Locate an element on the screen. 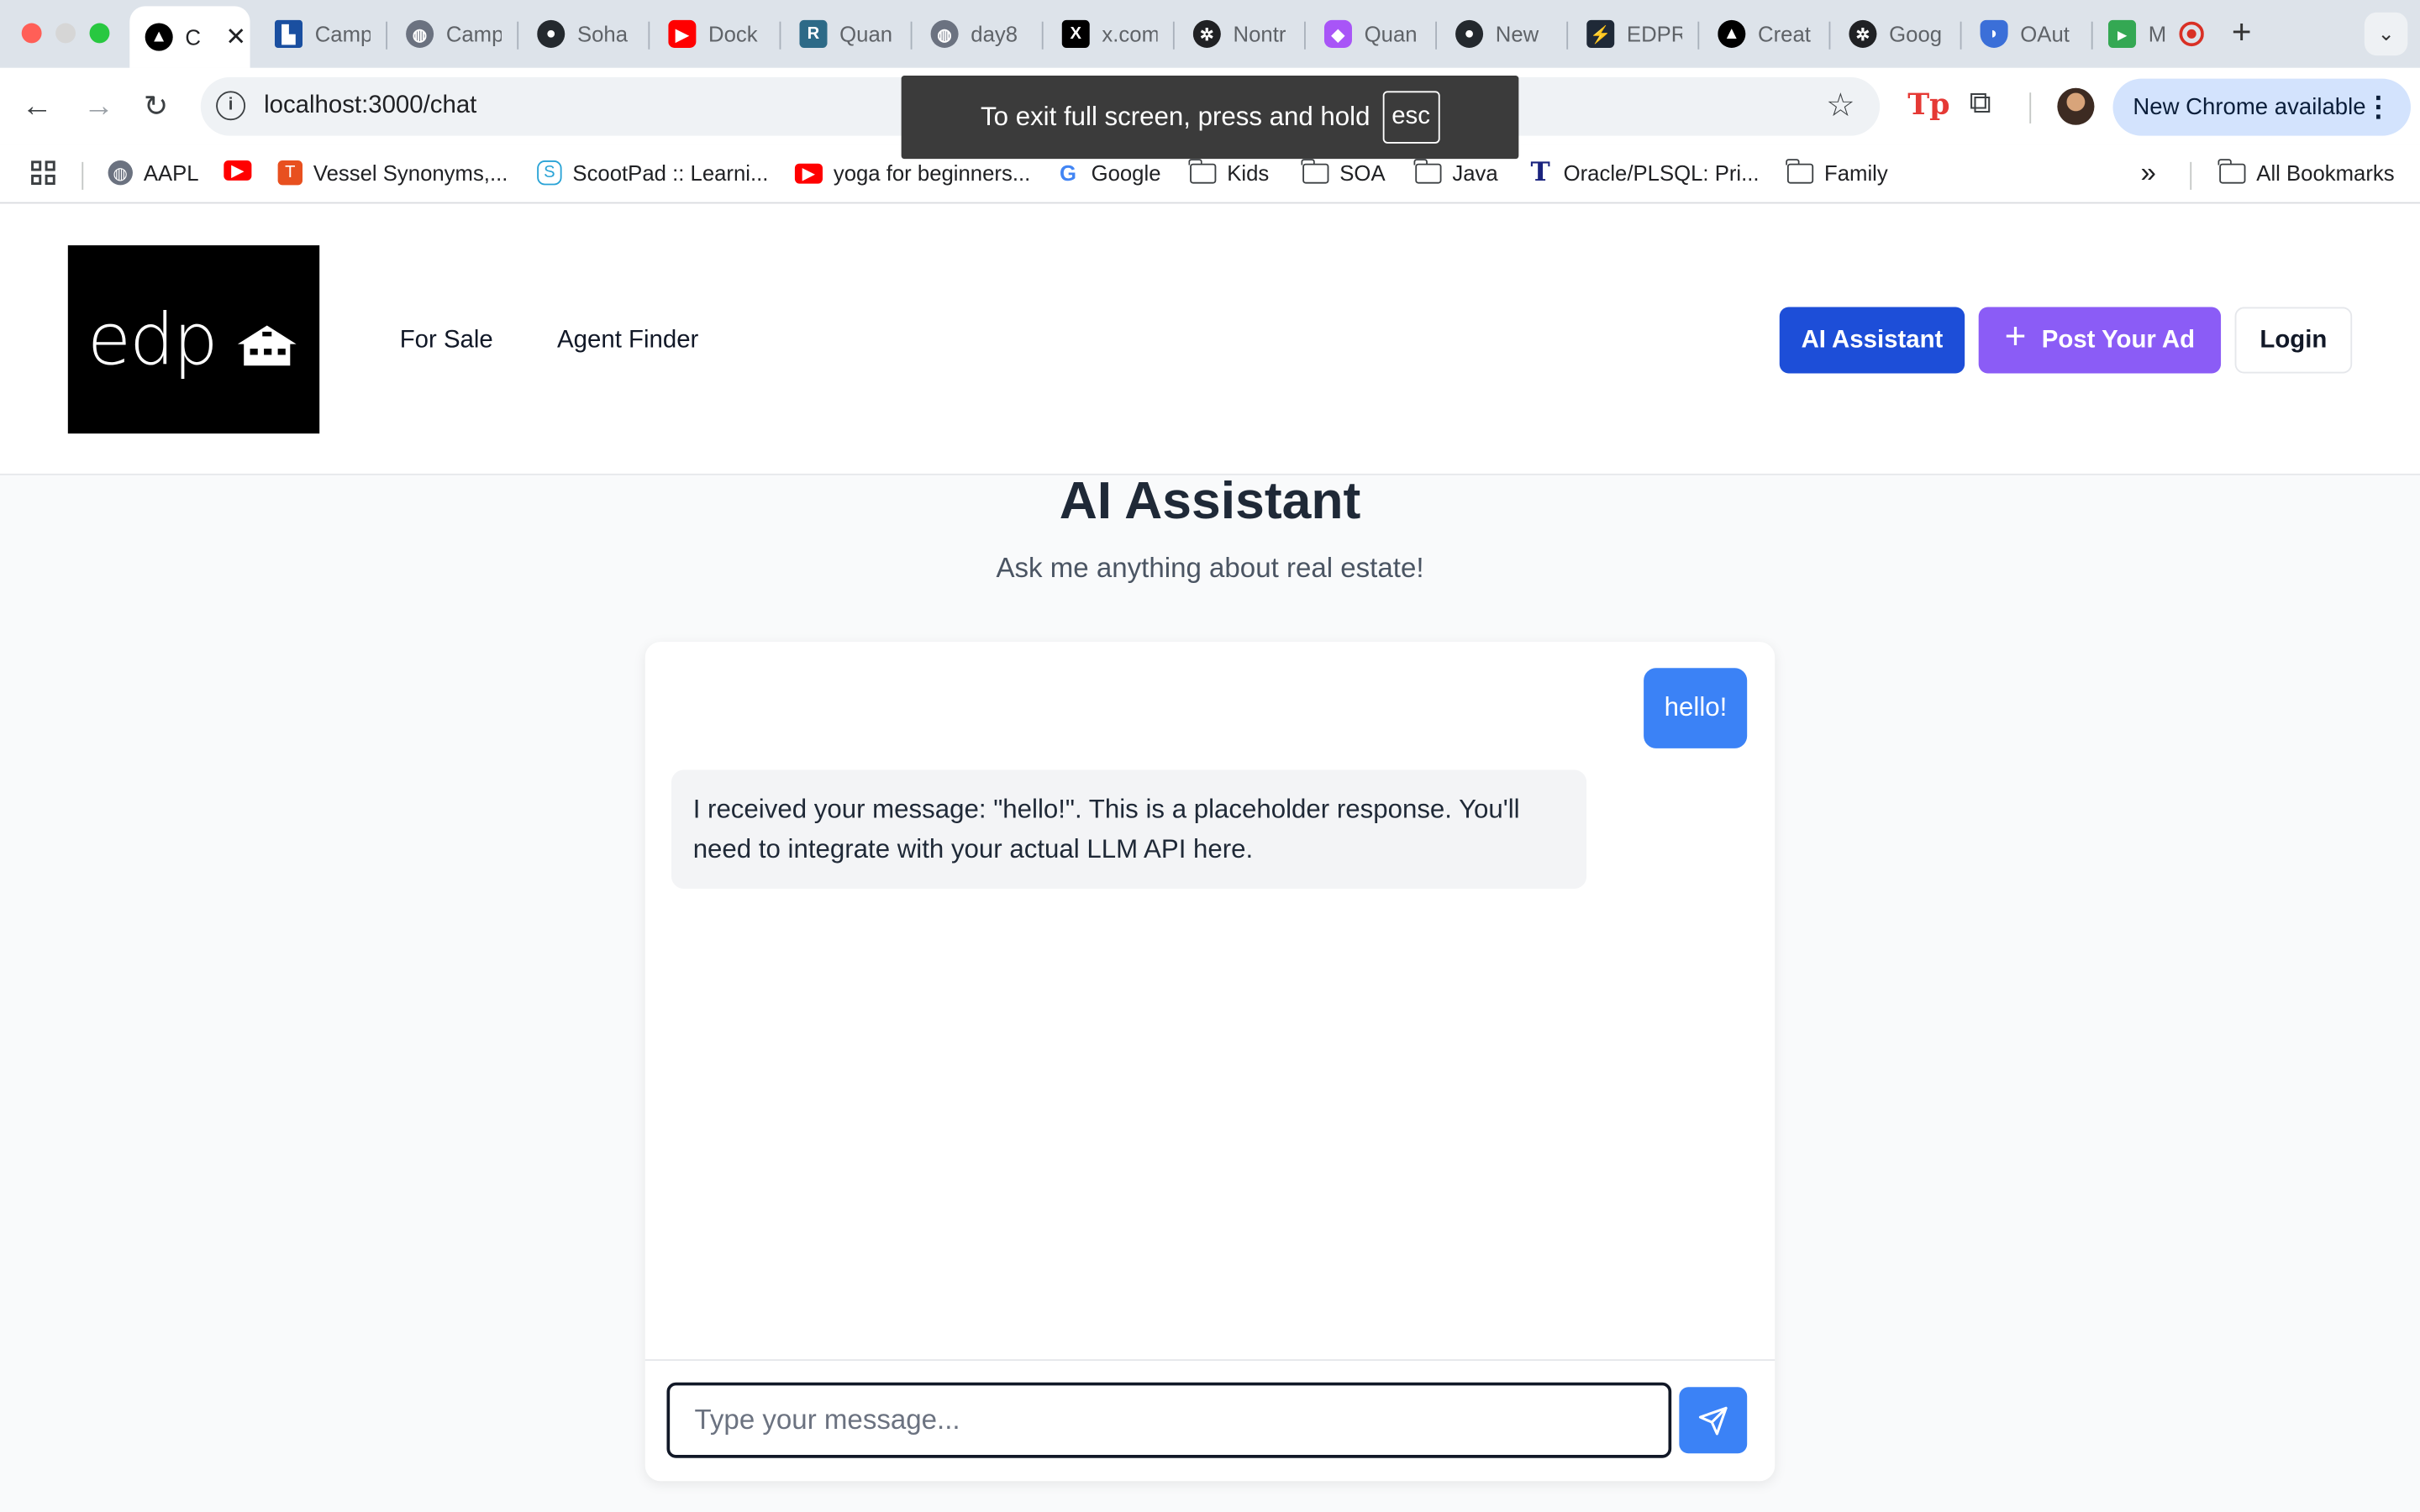 This screenshot has height=1512, width=2420. forward-button: → is located at coordinates (98, 107).